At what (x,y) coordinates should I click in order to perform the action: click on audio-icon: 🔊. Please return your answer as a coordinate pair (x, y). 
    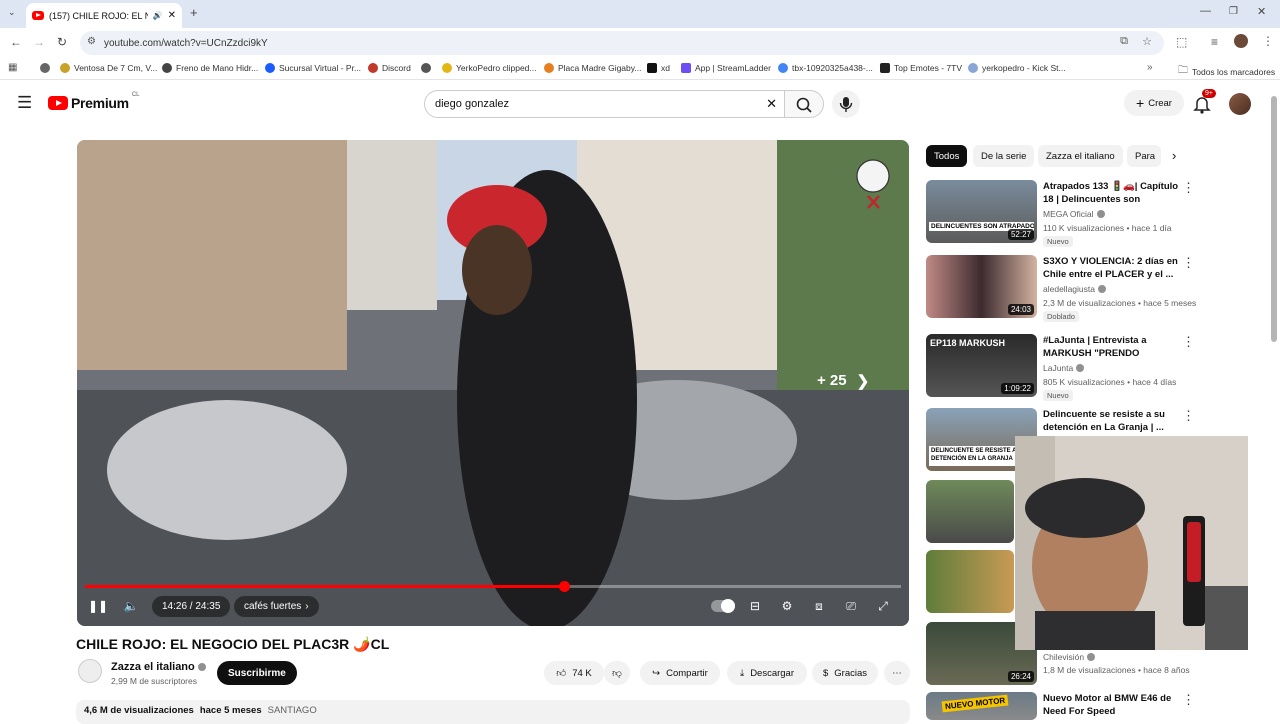
    Looking at the image, I should click on (158, 15).